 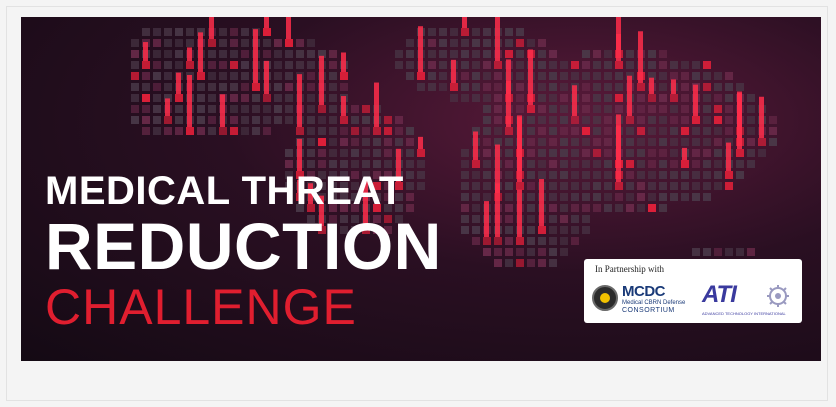 I want to click on ati-gear-icon, so click(x=778, y=296).